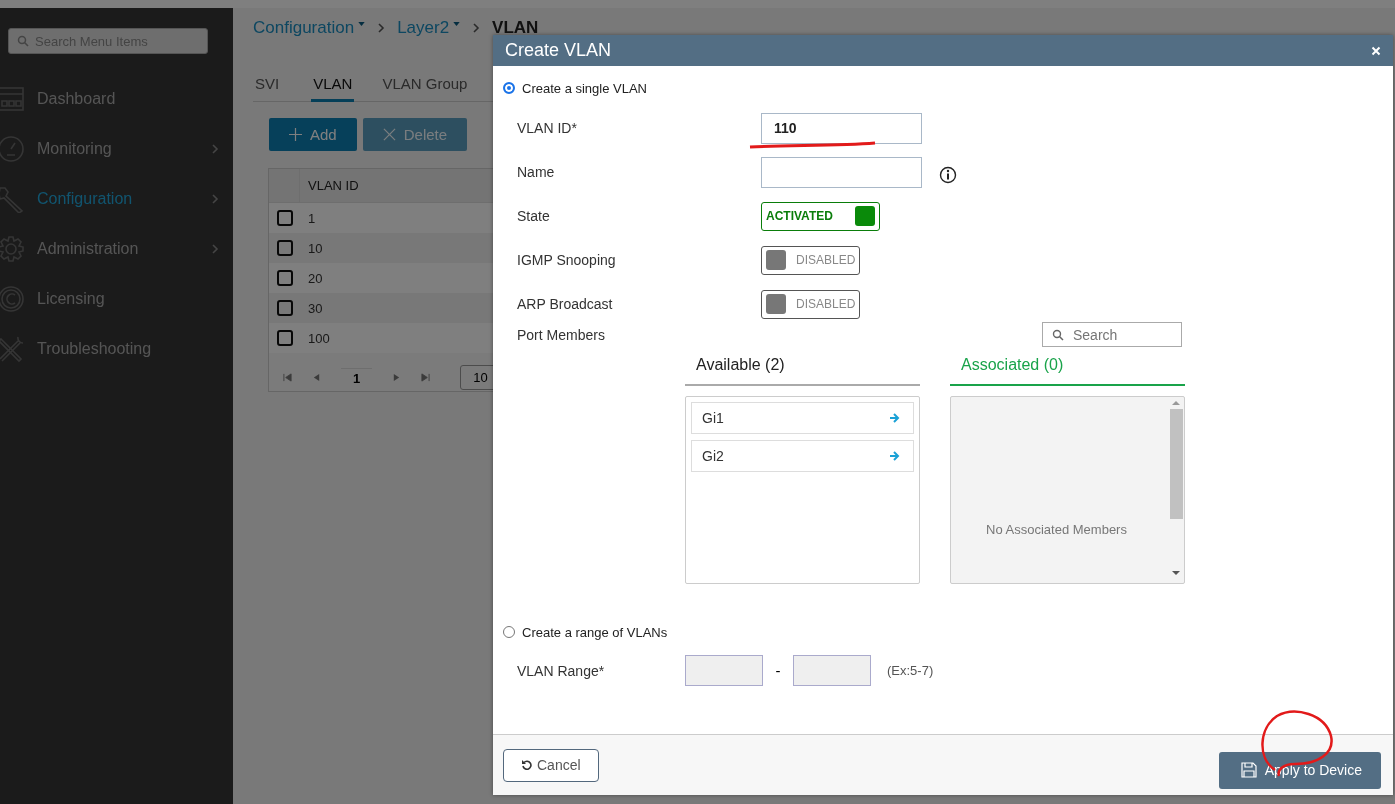 This screenshot has width=1395, height=804. I want to click on cancel-button: Cancel, so click(551, 765).